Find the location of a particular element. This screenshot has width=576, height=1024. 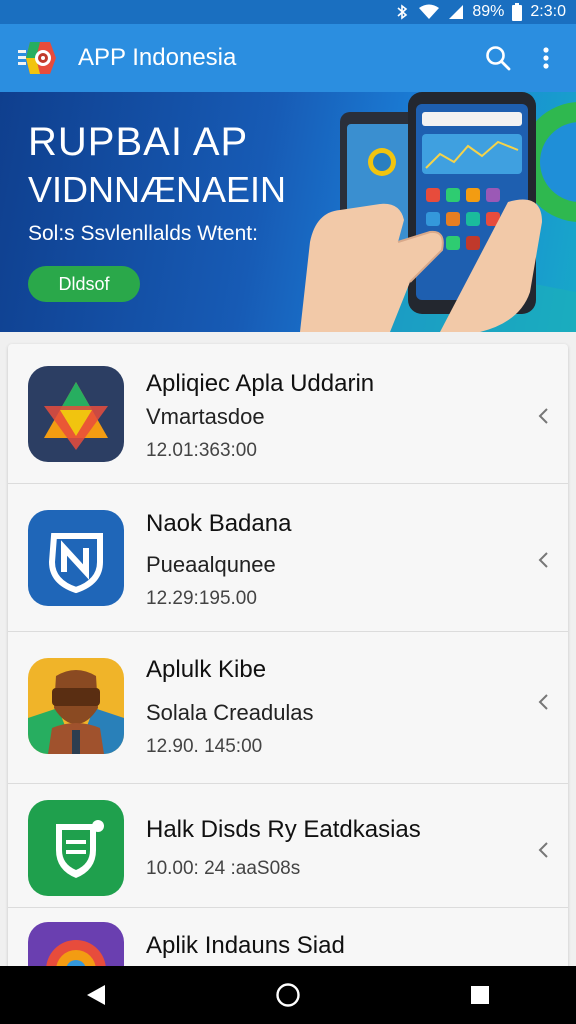

recents-square-icon is located at coordinates (480, 995).